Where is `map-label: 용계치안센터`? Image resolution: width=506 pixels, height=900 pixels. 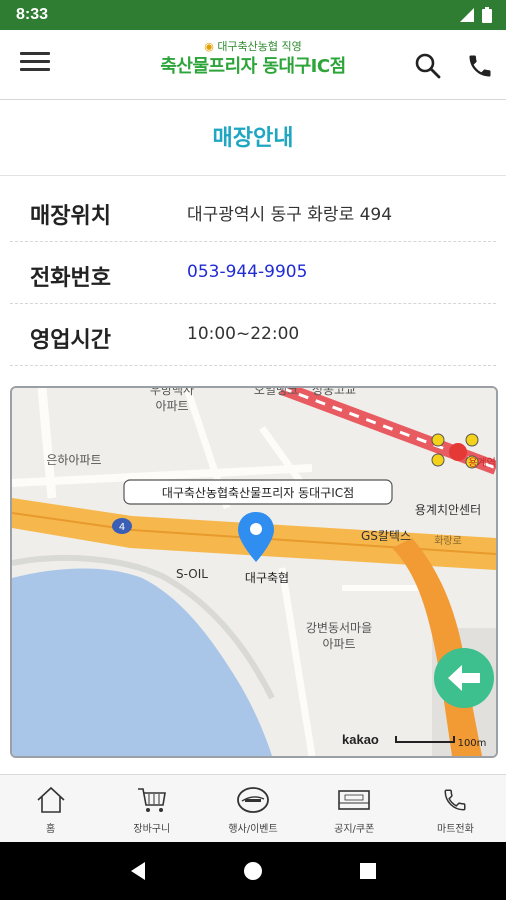 map-label: 용계치안센터 is located at coordinates (448, 510).